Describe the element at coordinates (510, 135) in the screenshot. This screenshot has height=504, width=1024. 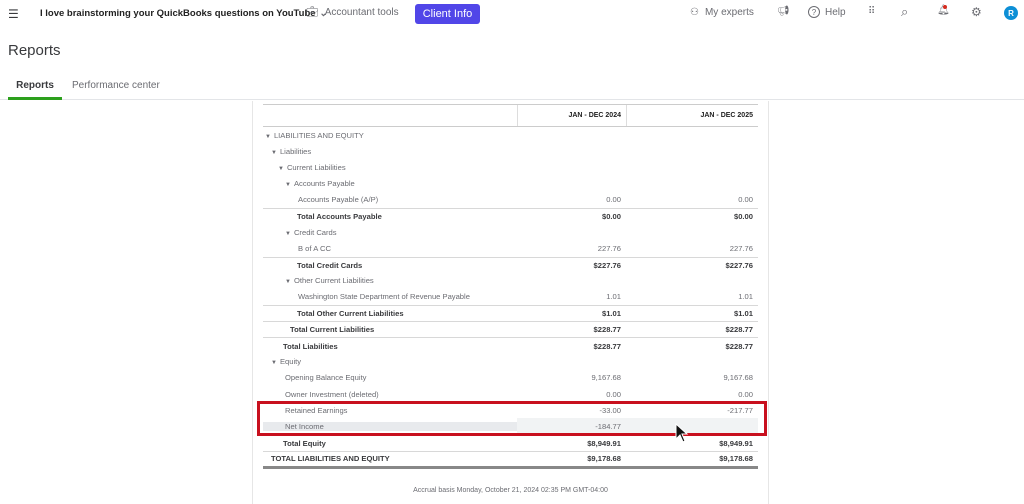
I see `table-row: ▼ LIABILITIES AND EQUITY` at that location.